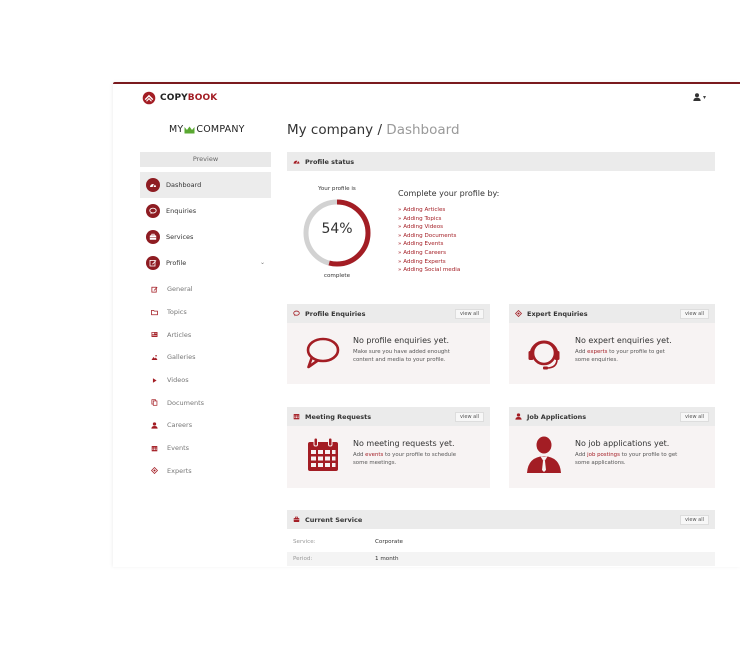 The height and width of the screenshot is (648, 740). Describe the element at coordinates (205, 402) in the screenshot. I see `sidebar-item-documents: Documents` at that location.